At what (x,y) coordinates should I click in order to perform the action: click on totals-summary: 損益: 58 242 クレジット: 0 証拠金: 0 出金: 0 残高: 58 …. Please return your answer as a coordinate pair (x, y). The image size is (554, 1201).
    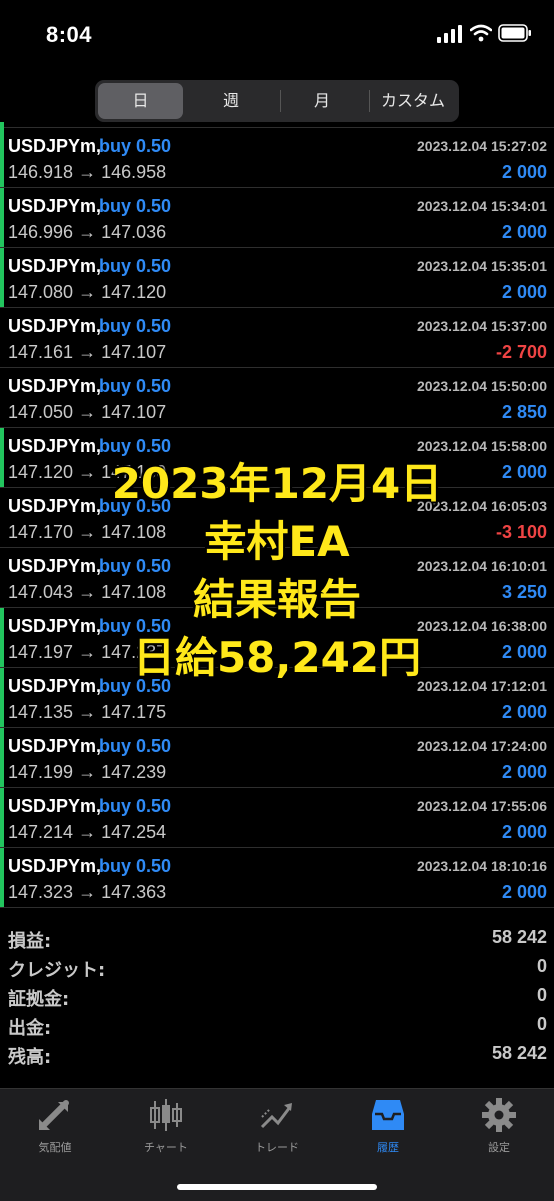
    Looking at the image, I should click on (277, 997).